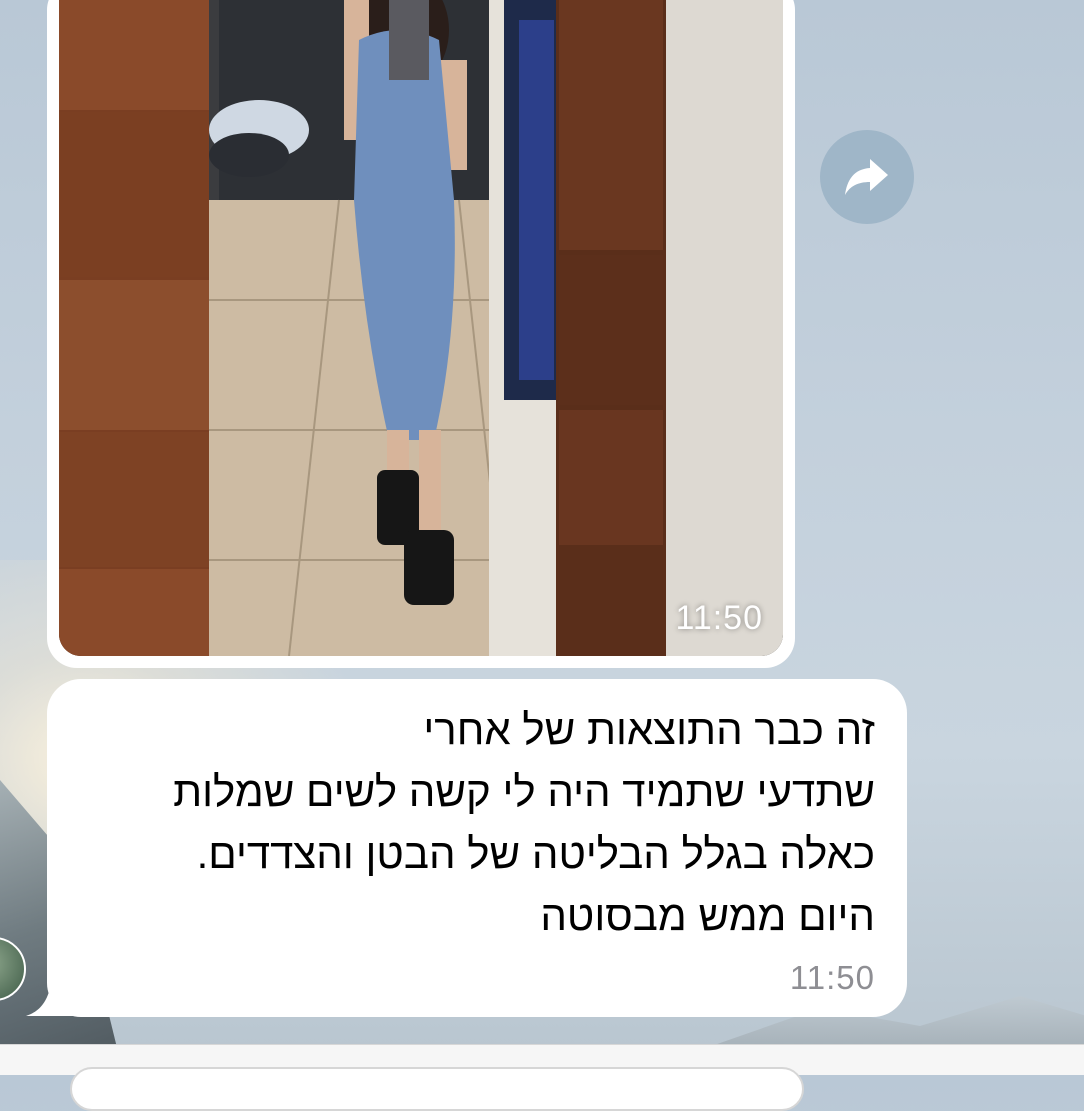  I want to click on share-arrow-icon, so click(866, 177).